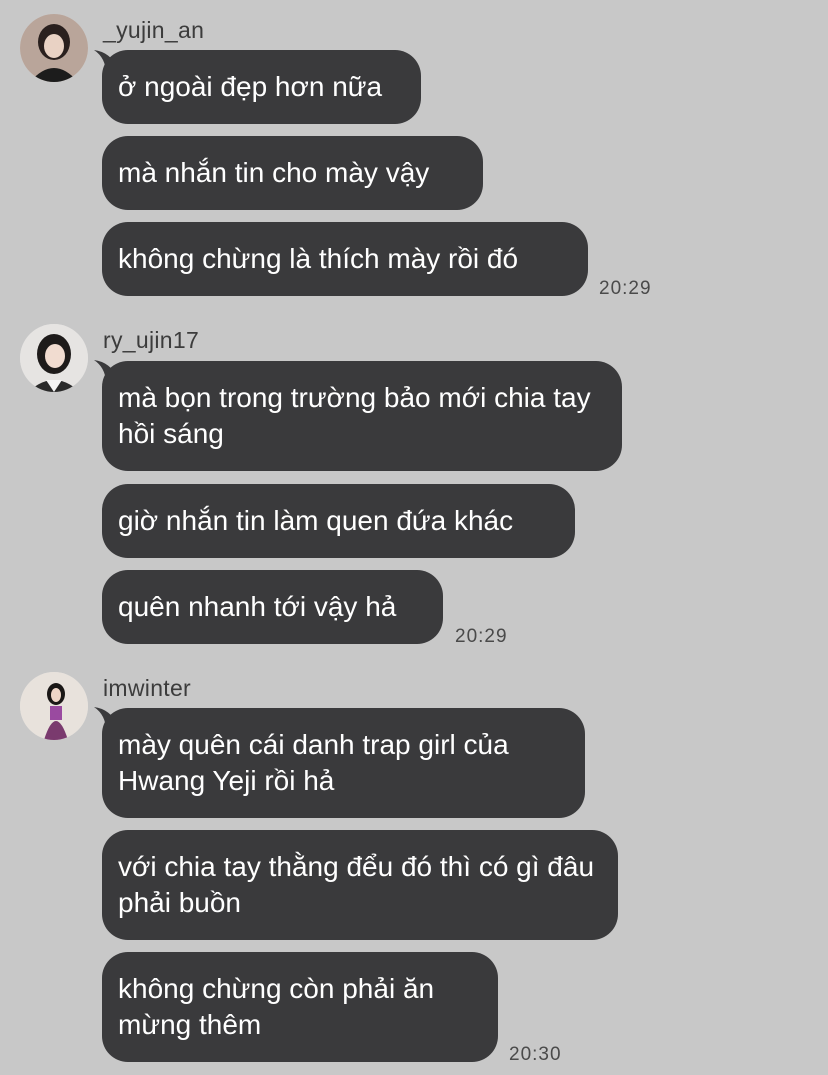 This screenshot has height=1075, width=828. What do you see at coordinates (316, 520) in the screenshot?
I see `message-text: giờ nhắn tin làm quen đứa khác` at bounding box center [316, 520].